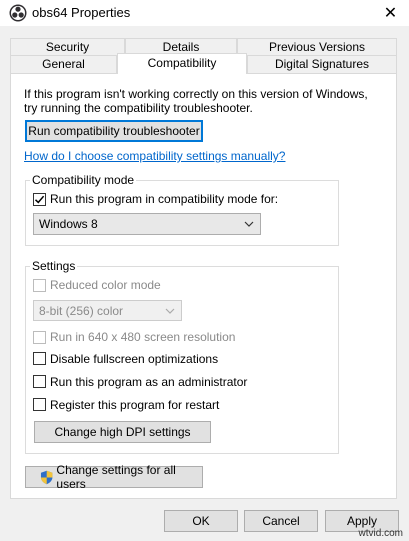  I want to click on tab-security: Security, so click(67, 46).